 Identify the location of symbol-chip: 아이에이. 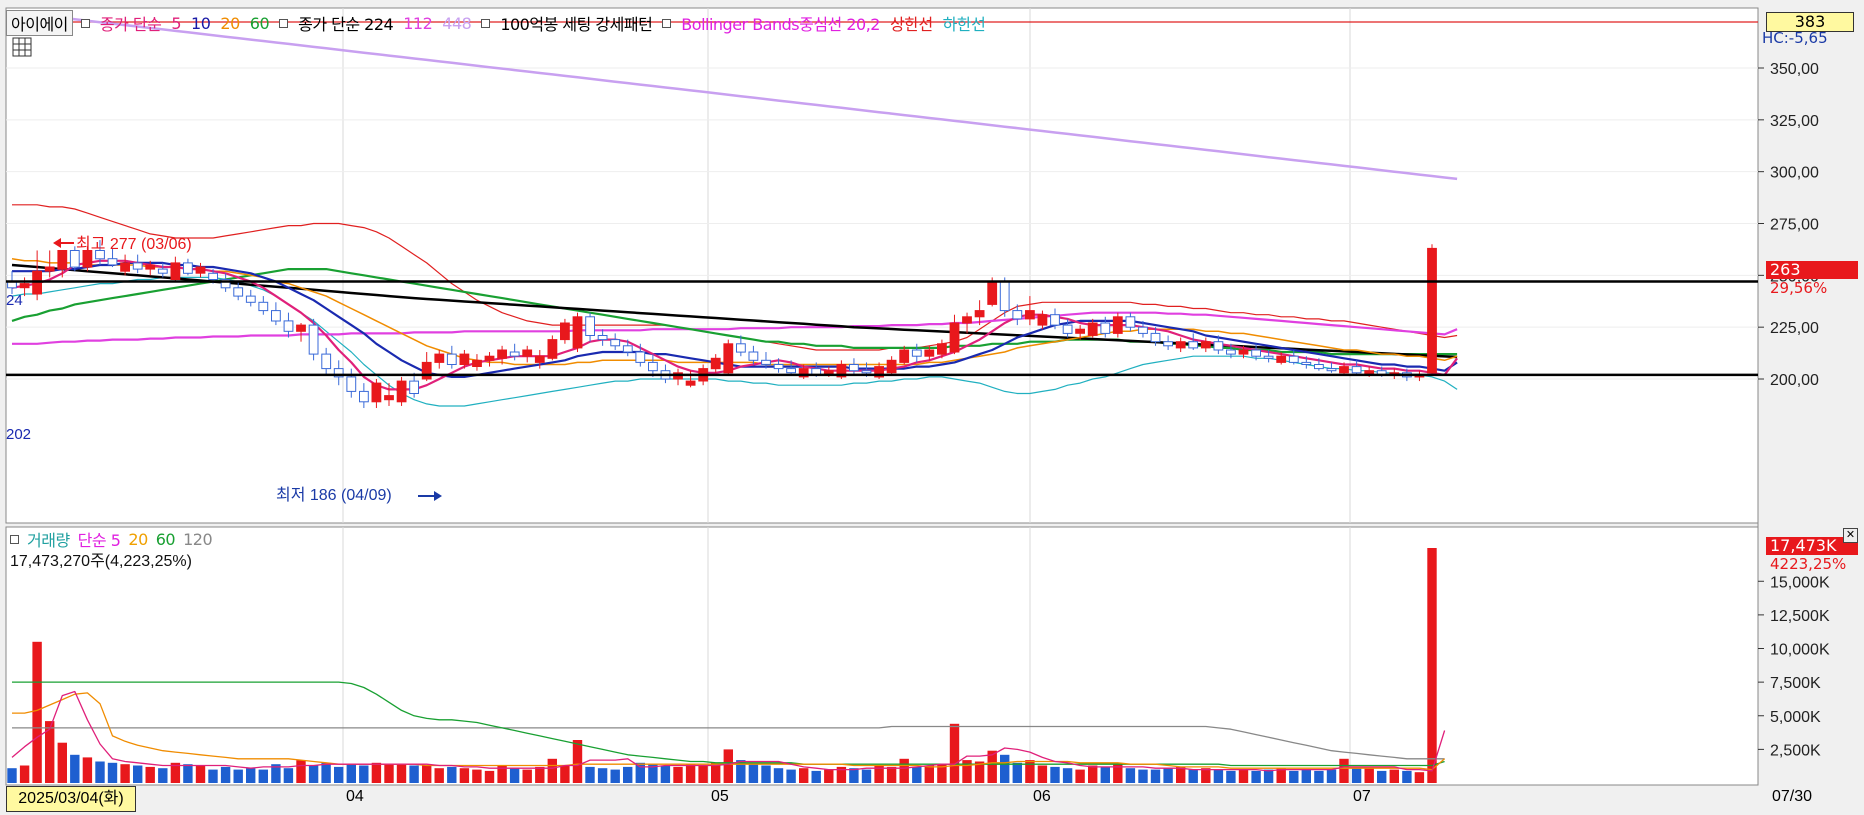
(39, 23).